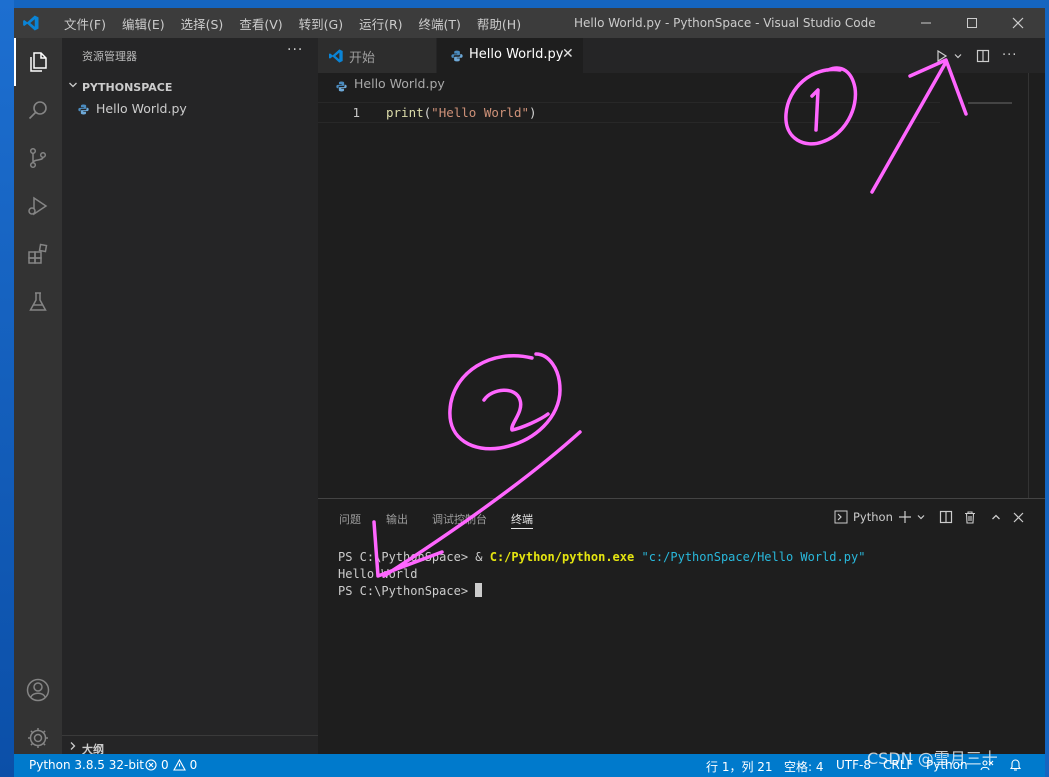 This screenshot has width=1049, height=777. I want to click on split-editor-icon, so click(983, 55).